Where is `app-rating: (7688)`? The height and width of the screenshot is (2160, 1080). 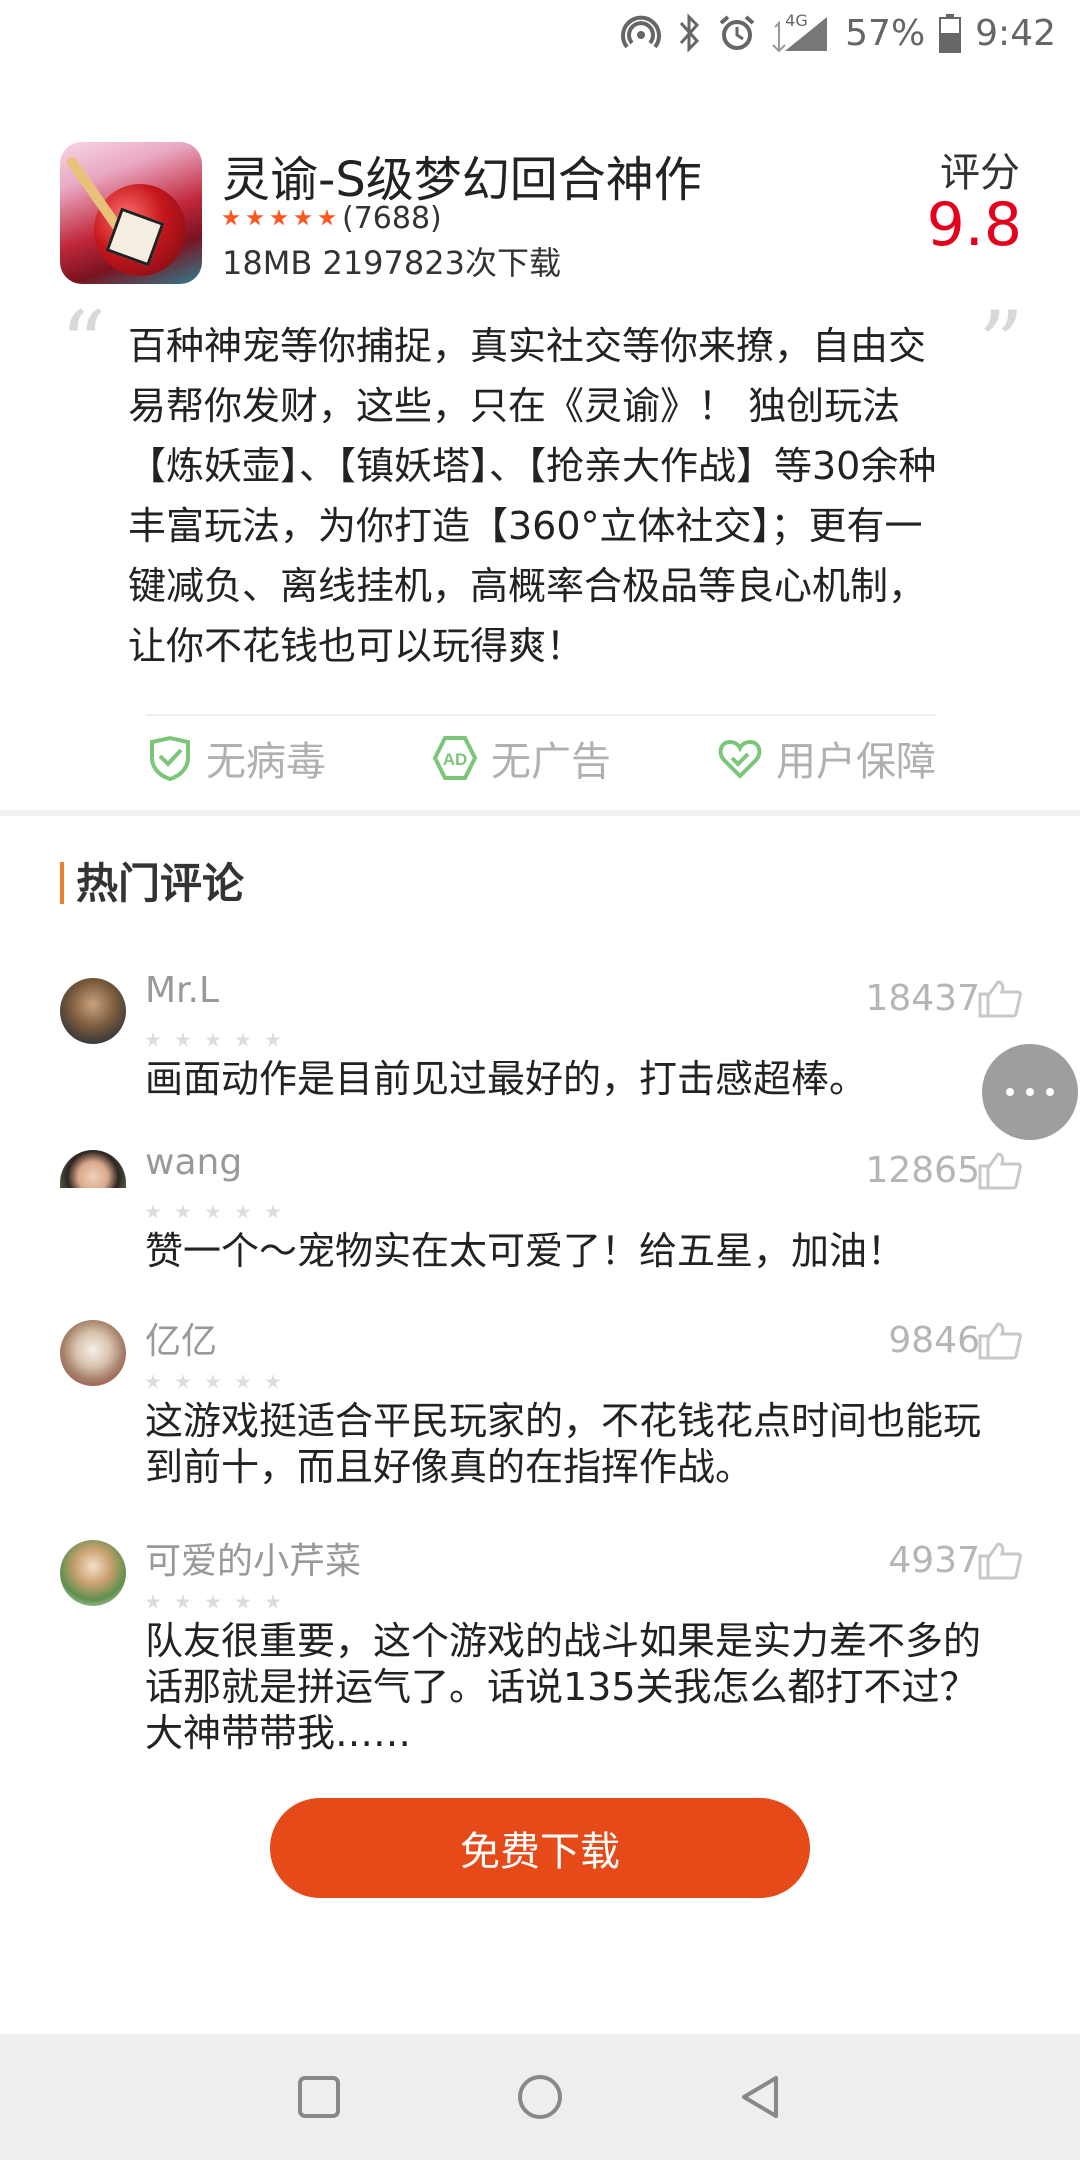
app-rating: (7688) is located at coordinates (332, 218).